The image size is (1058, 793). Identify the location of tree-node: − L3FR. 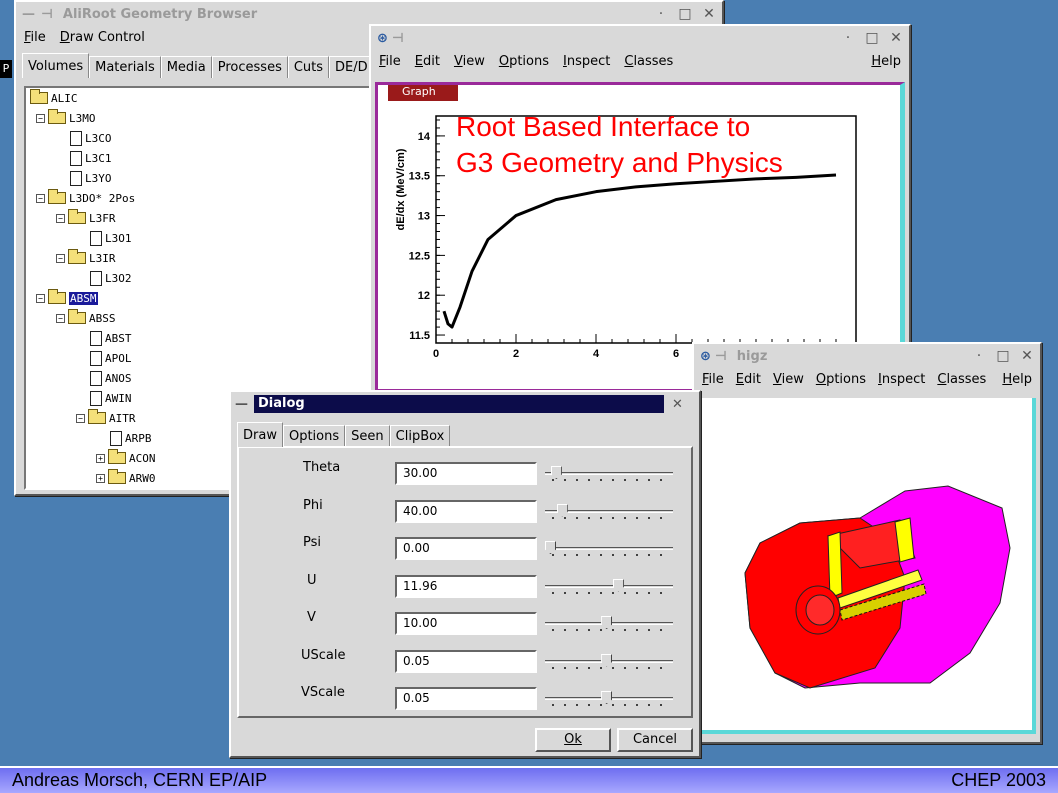
(86, 217).